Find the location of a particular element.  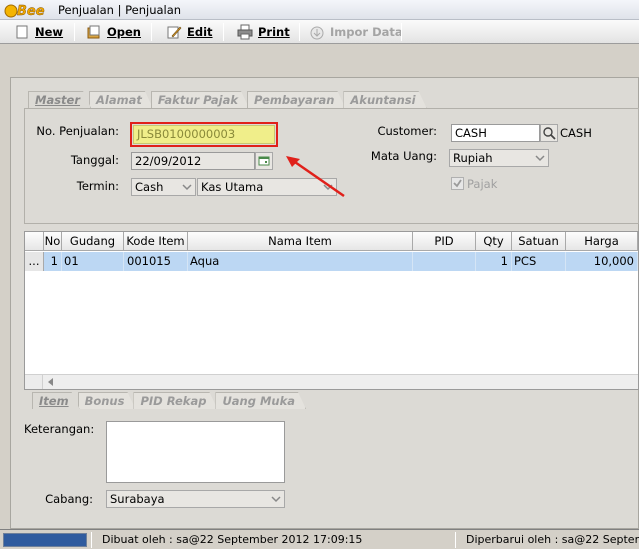

bee-logo: Bee is located at coordinates (24, 11).